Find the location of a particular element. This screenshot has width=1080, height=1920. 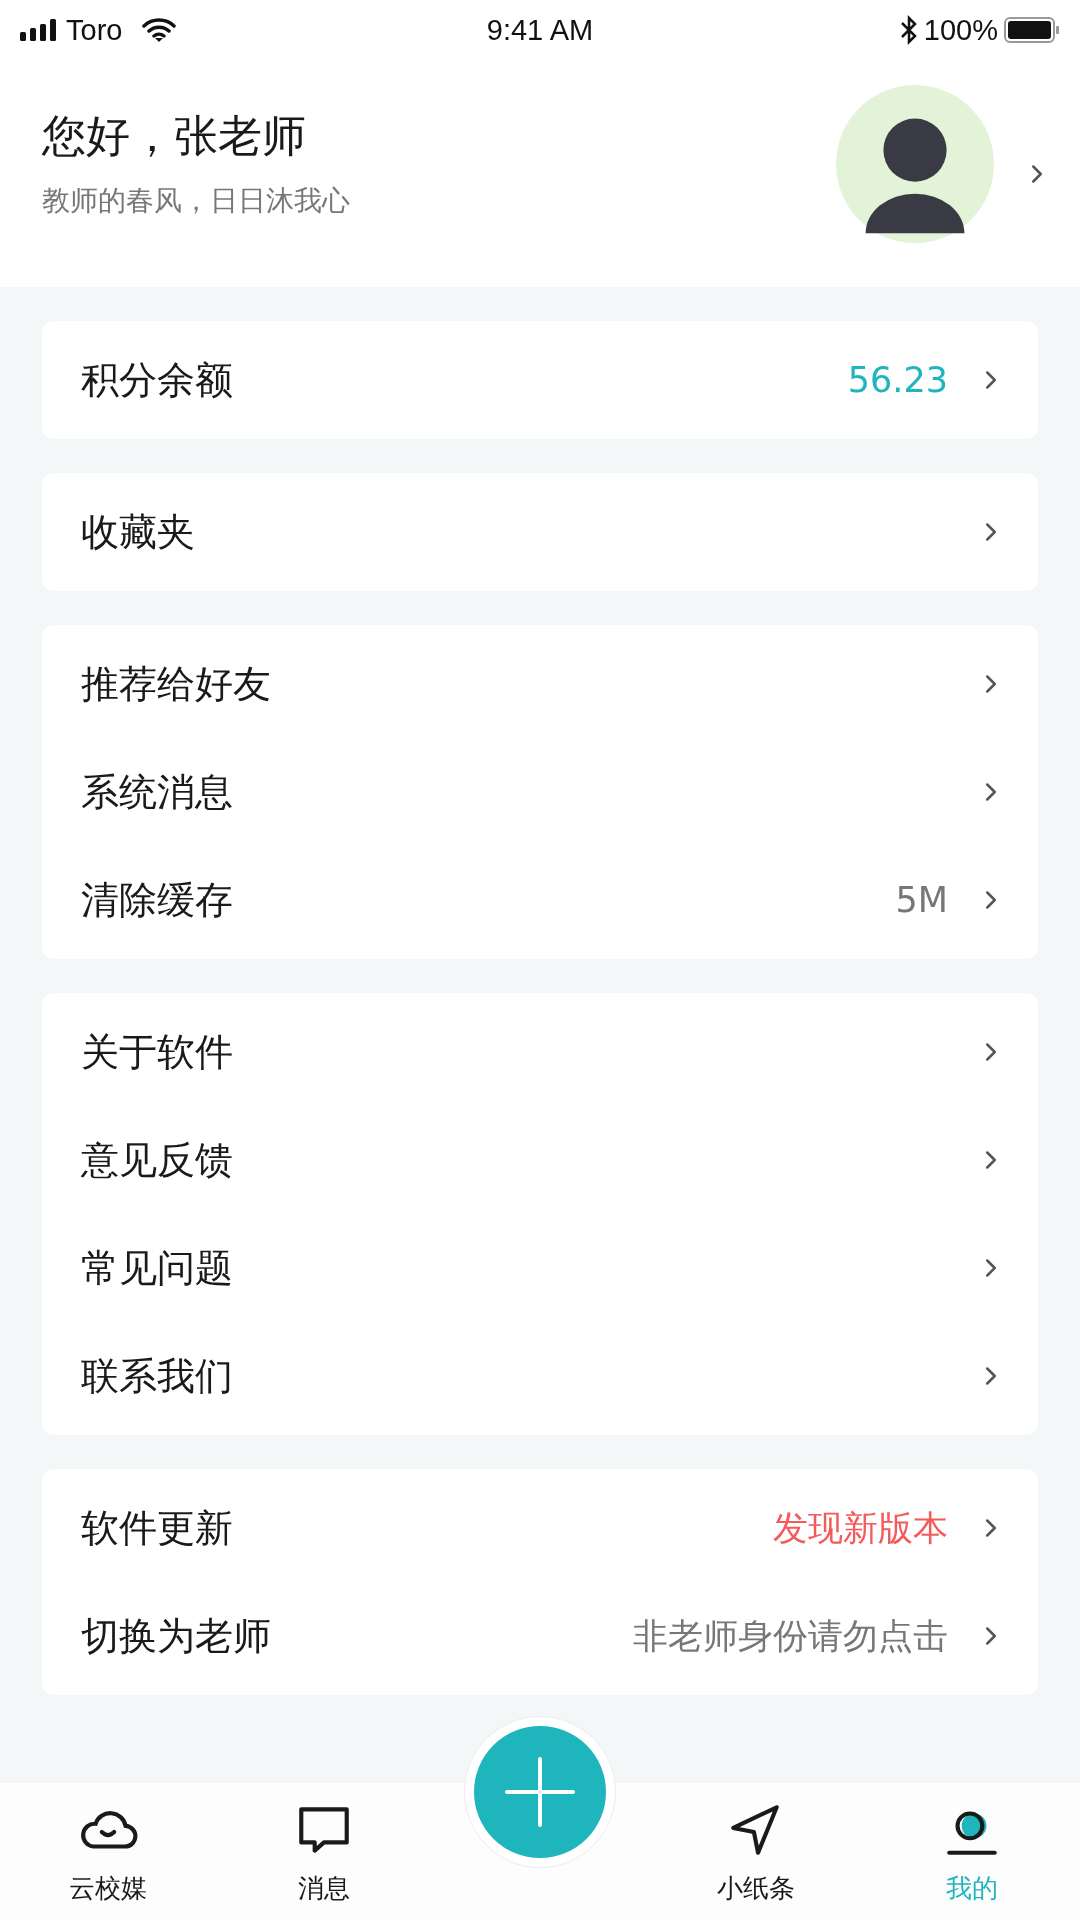

row-label: 积分余额 is located at coordinates (157, 380).